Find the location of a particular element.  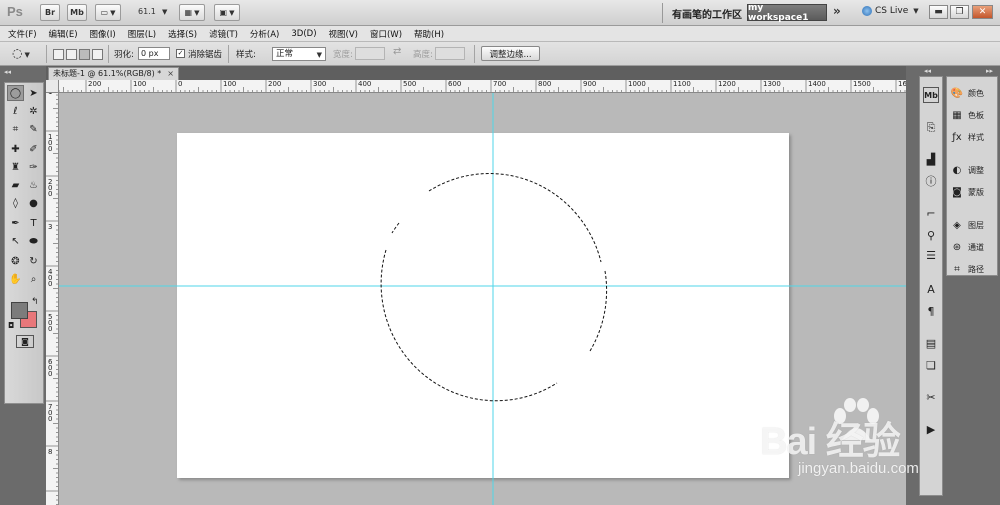

eraser-tool-icon: ▰ is located at coordinates (15, 185).